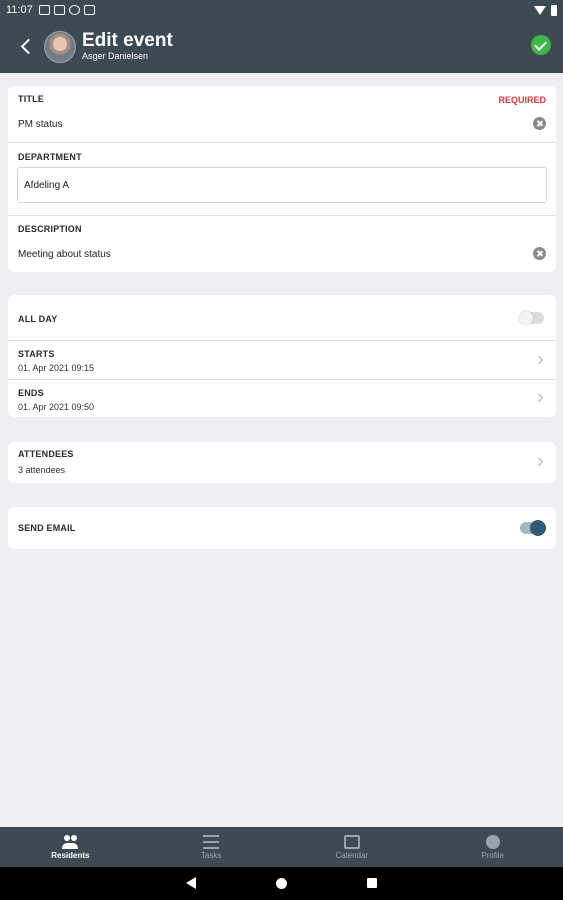  What do you see at coordinates (31, 99) in the screenshot?
I see `title-label: TITLE` at bounding box center [31, 99].